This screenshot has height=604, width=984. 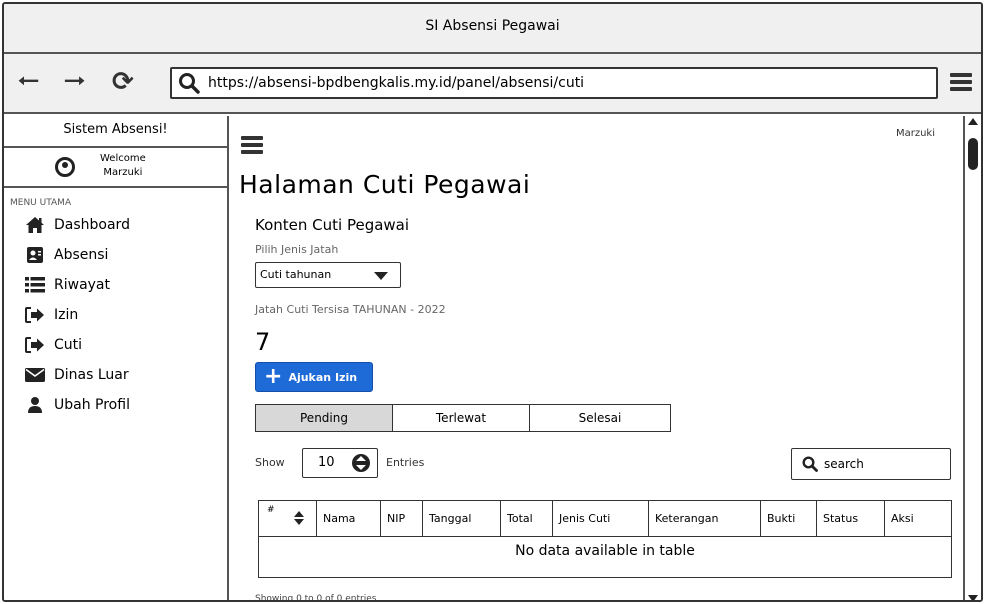 What do you see at coordinates (115, 132) in the screenshot?
I see `app-title: Sistem Absensi!` at bounding box center [115, 132].